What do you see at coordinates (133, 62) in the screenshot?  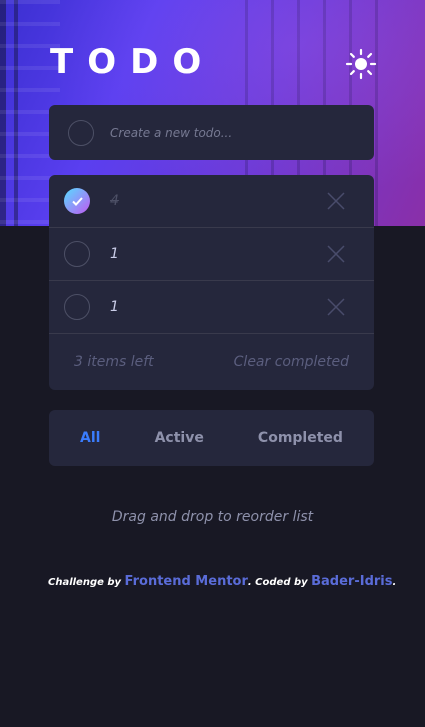 I see `app-title: TODO` at bounding box center [133, 62].